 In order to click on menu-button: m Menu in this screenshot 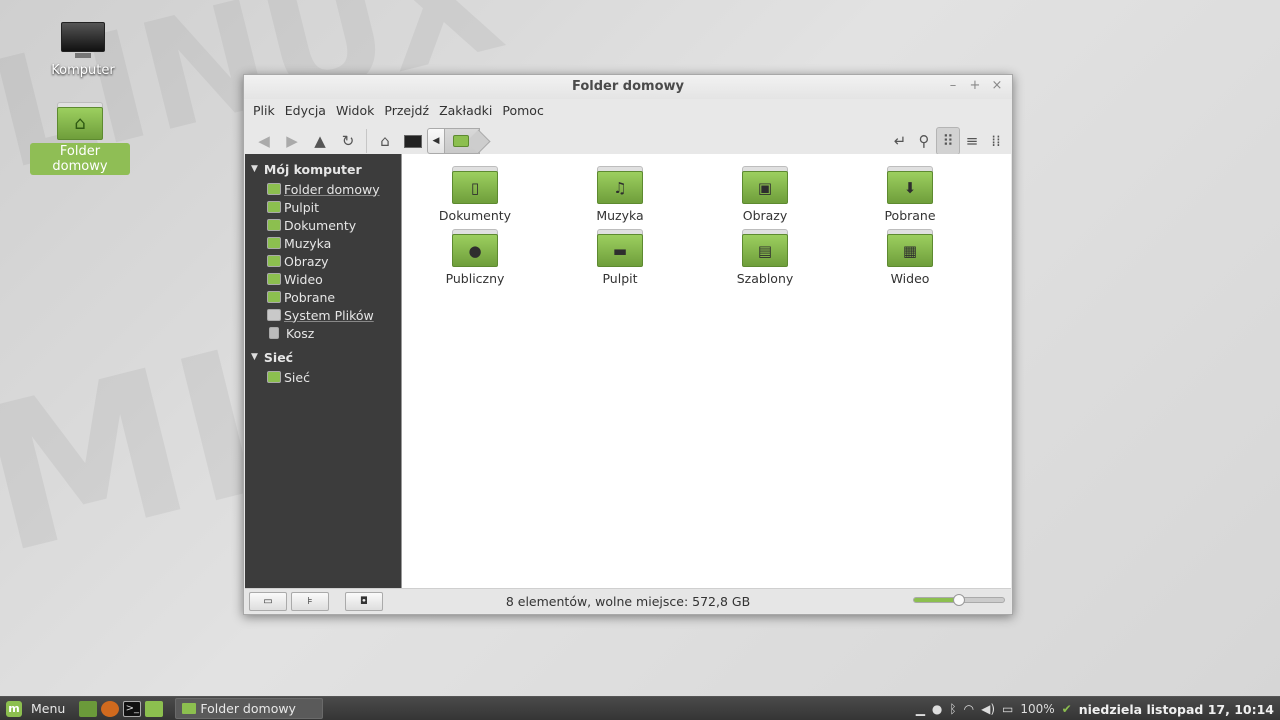, I will do `click(35, 708)`.